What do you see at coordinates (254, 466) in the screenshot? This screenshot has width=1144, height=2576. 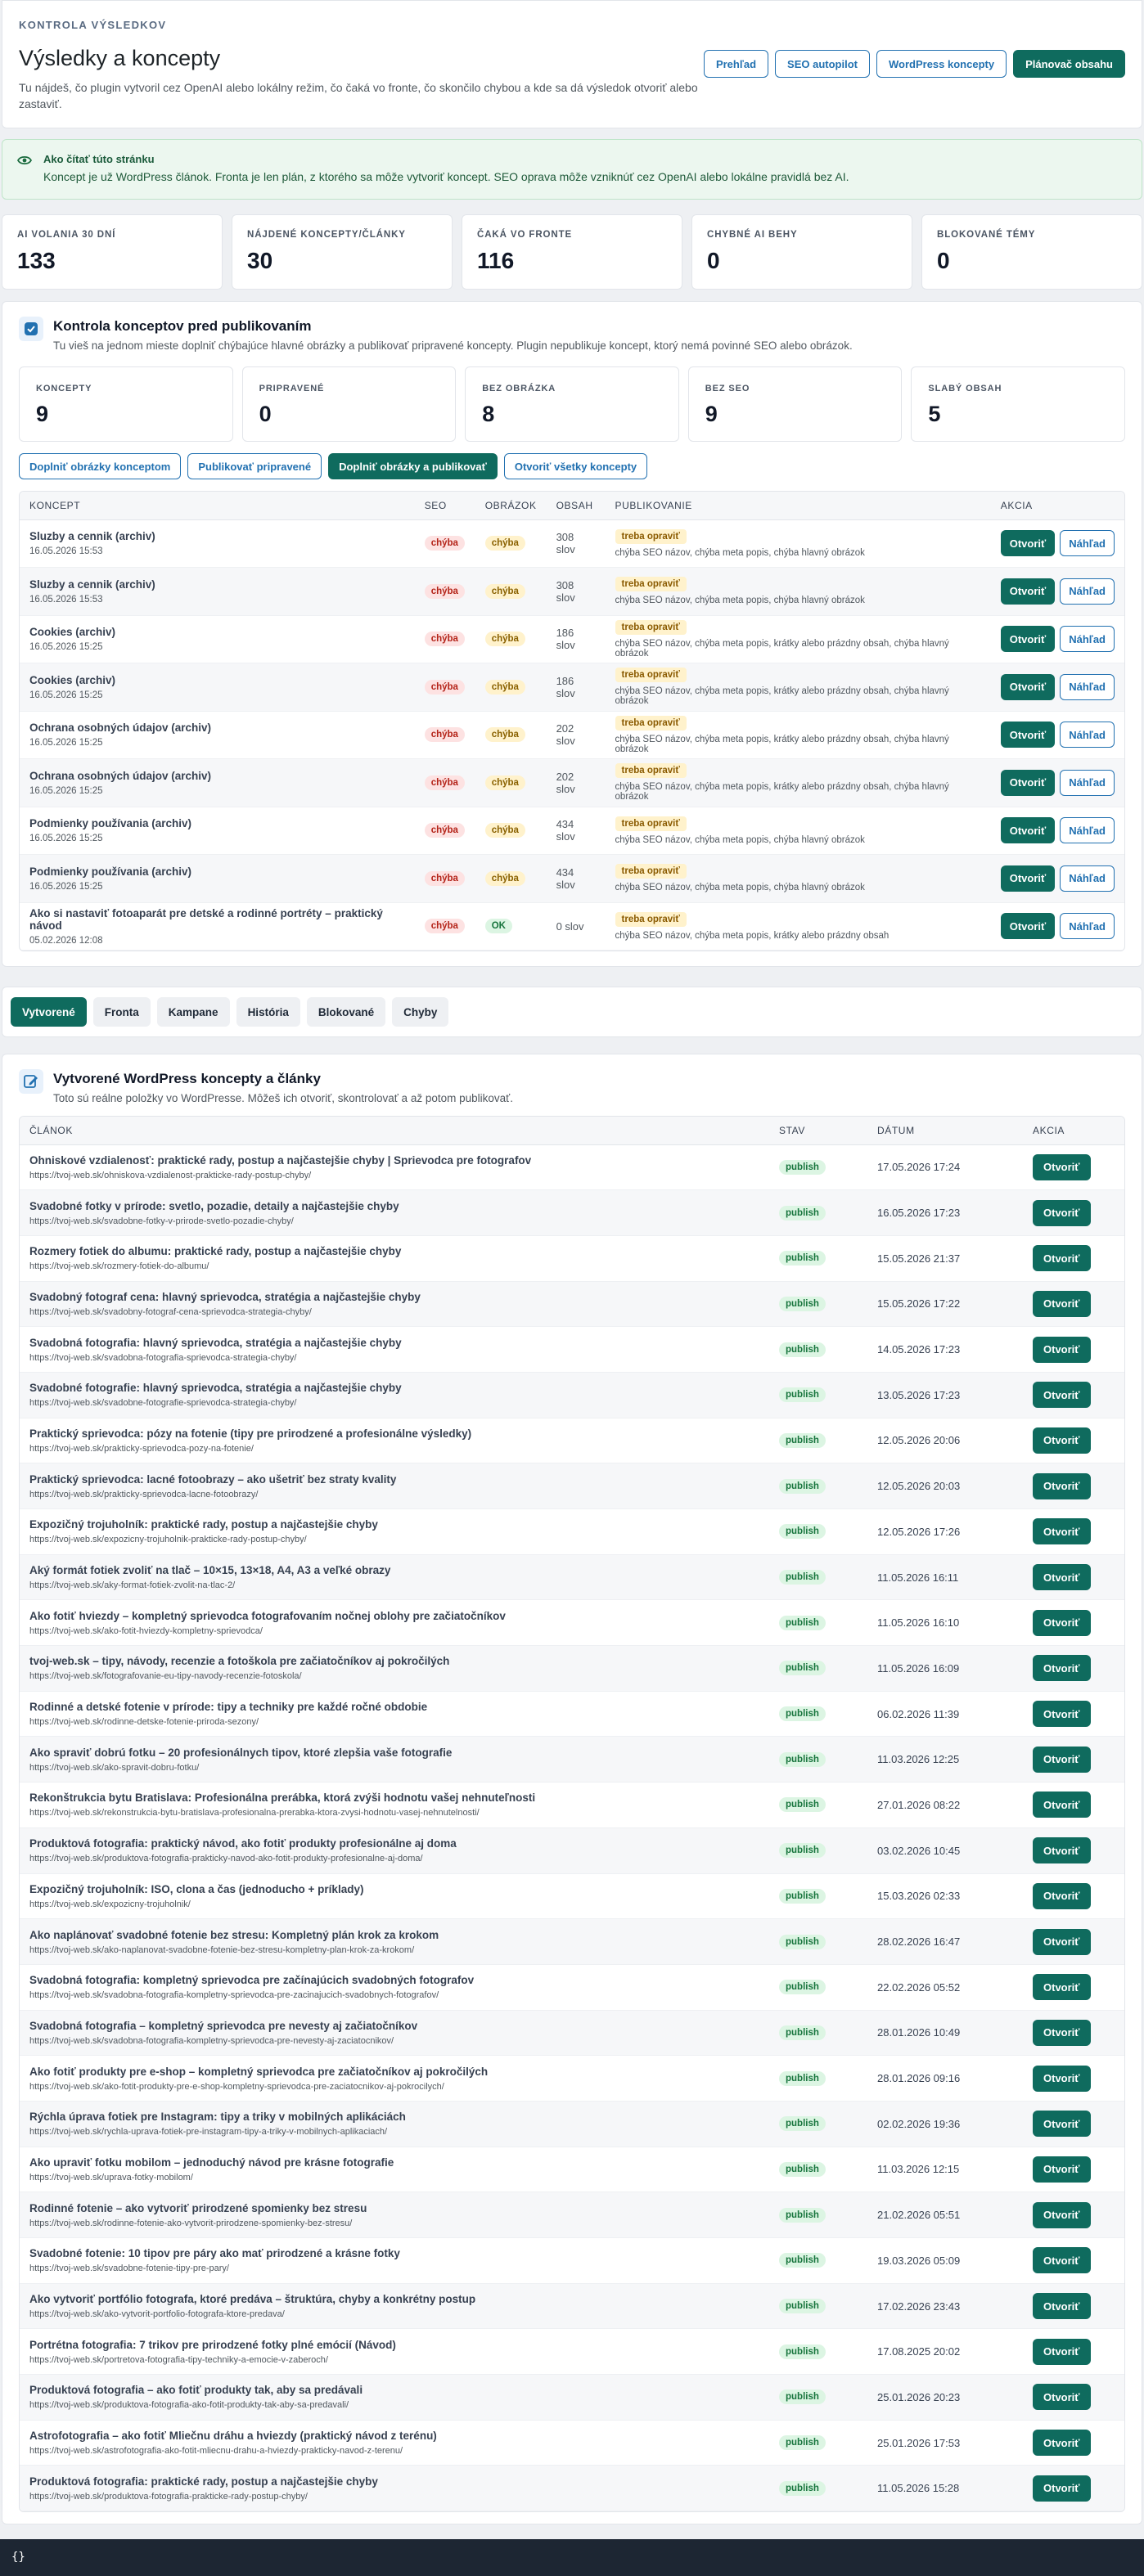 I see `publish-ready-button: Publikovať pripravené` at bounding box center [254, 466].